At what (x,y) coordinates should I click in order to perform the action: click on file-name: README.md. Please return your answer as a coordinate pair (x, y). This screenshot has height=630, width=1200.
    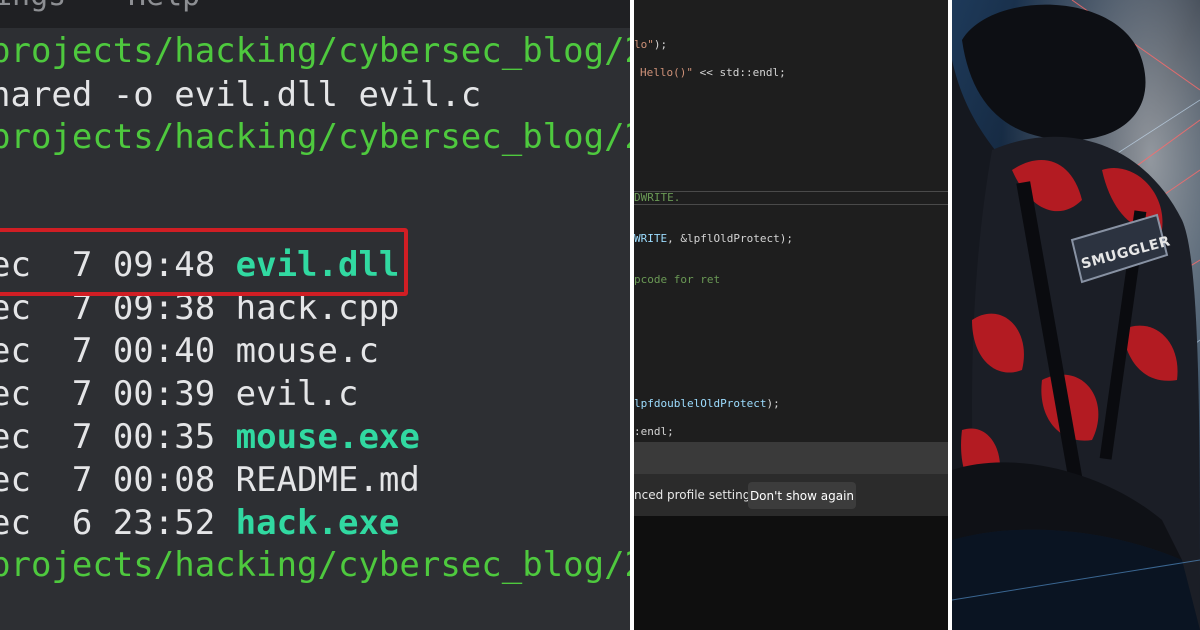
    Looking at the image, I should click on (327, 480).